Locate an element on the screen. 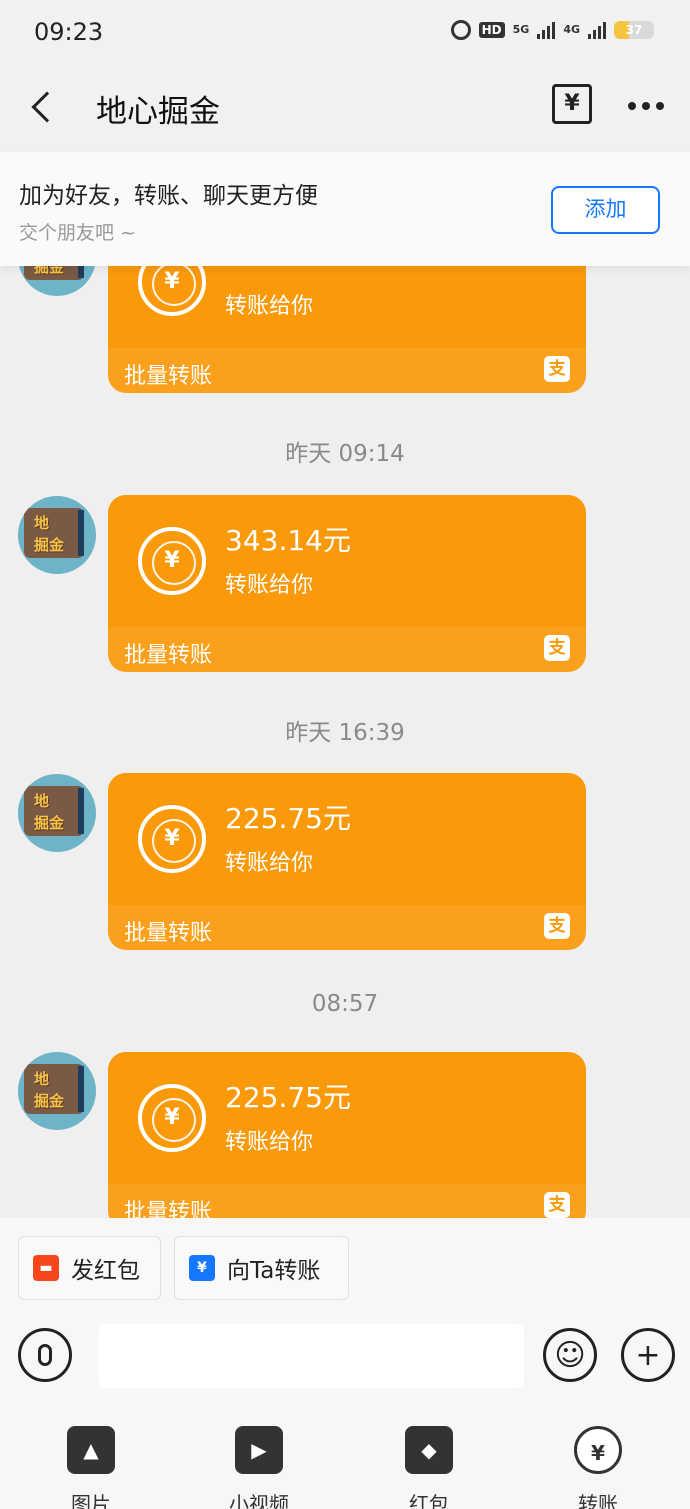  transfer-to-ta-button: ¥ 向Ta转账 is located at coordinates (261, 1268).